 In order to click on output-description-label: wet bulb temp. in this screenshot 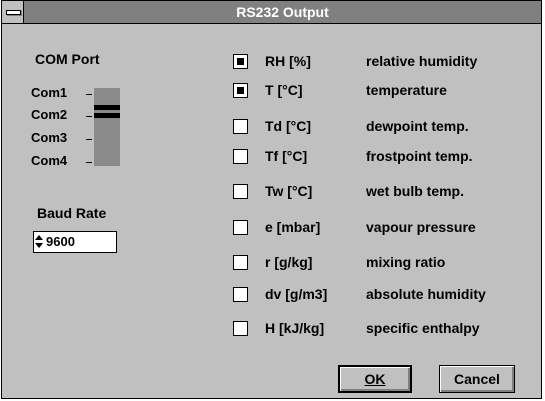, I will do `click(415, 191)`.